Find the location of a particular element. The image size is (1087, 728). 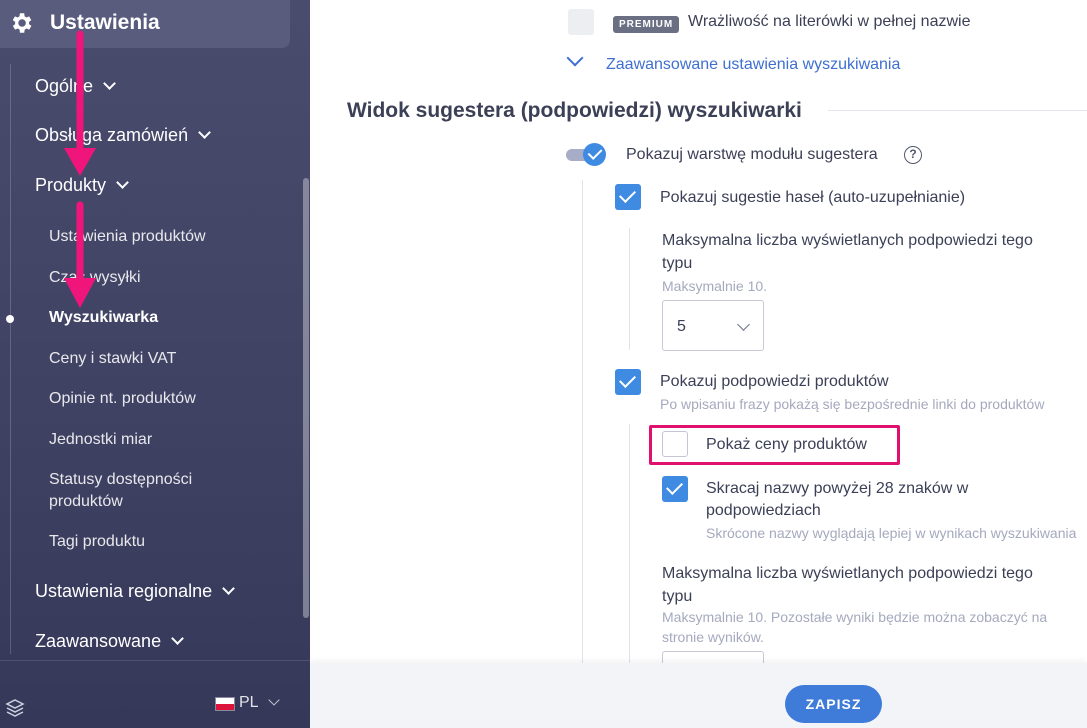

bottom-action-bar: ZAPISZ is located at coordinates (698, 695).